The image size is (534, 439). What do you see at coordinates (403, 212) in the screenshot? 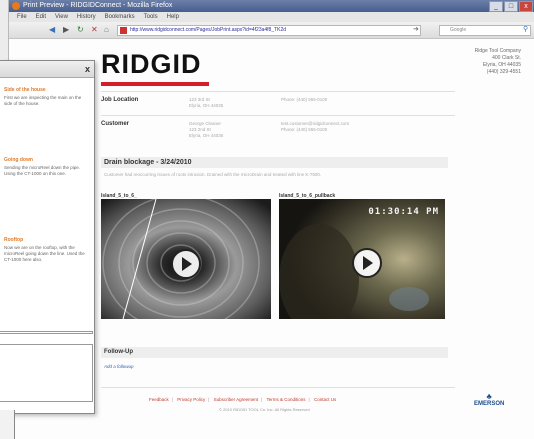
I see `video-timestamp: 01:30:14 PM` at bounding box center [403, 212].